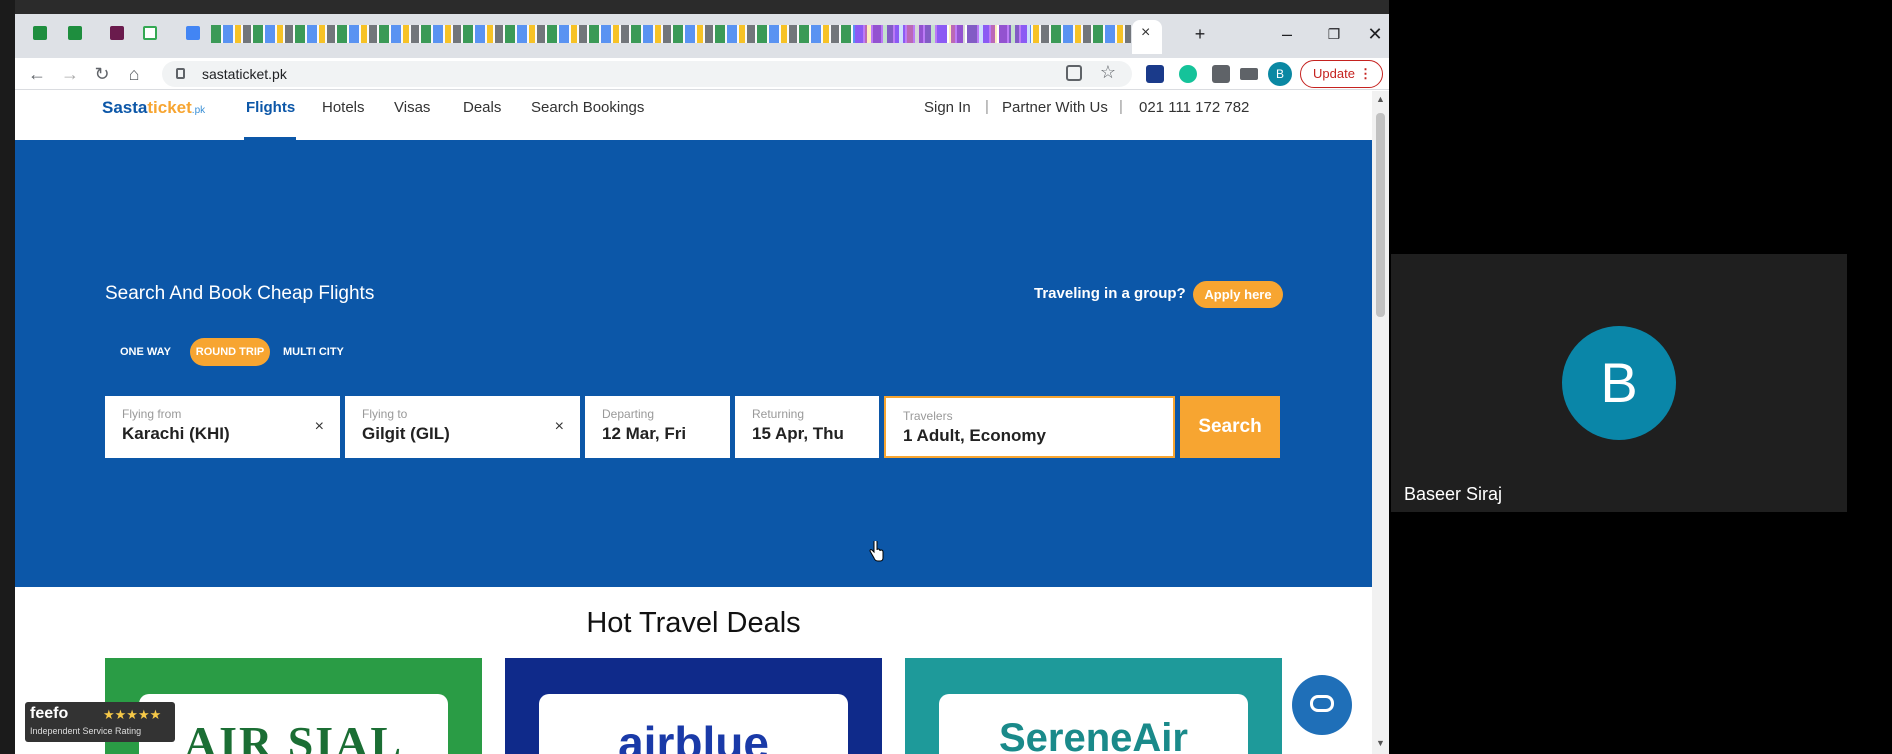 The image size is (1892, 754). Describe the element at coordinates (193, 33) in the screenshot. I see `tab-docs` at that location.